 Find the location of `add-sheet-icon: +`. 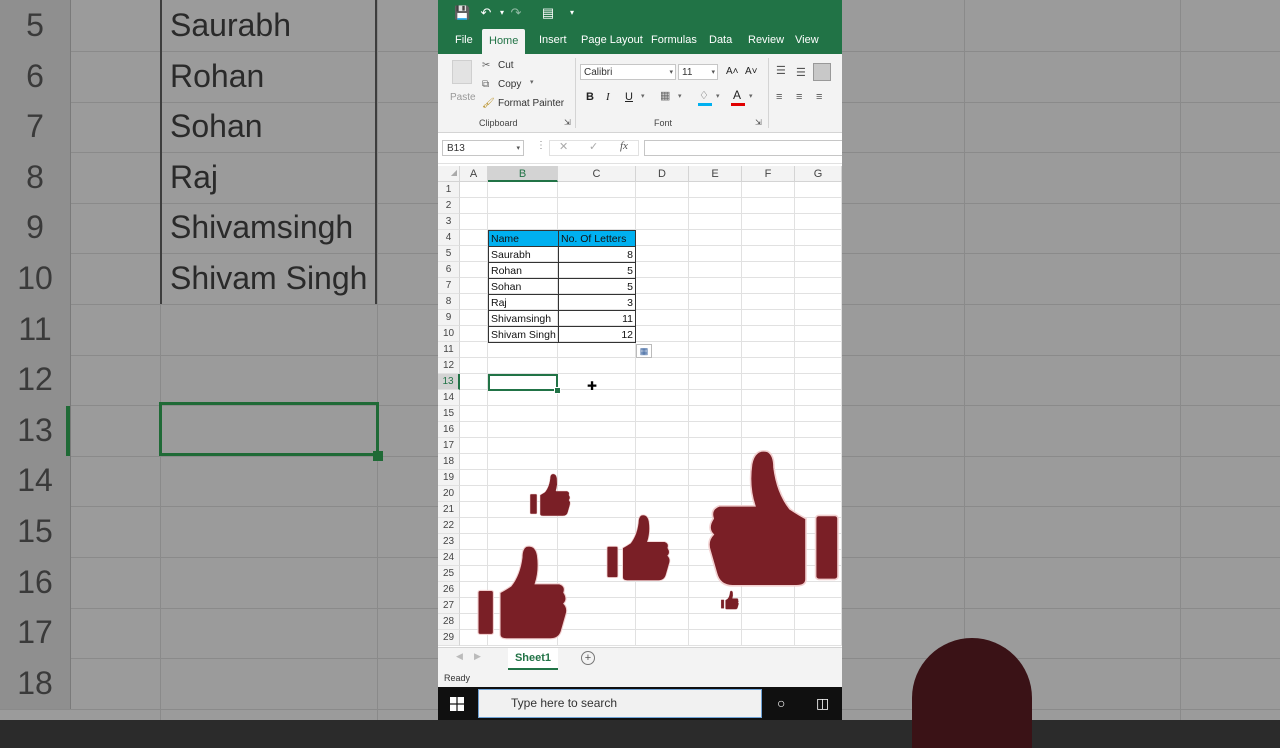

add-sheet-icon: + is located at coordinates (588, 658).